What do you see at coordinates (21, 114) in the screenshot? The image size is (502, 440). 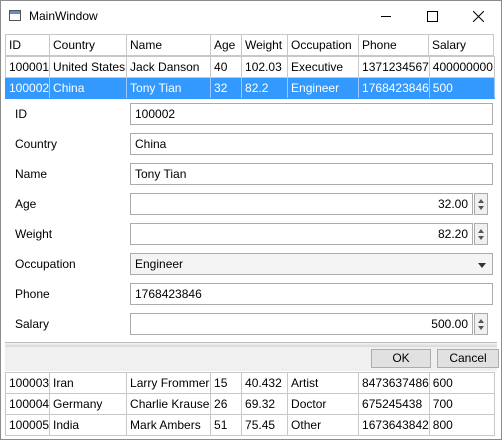 I see `id-label: ID` at bounding box center [21, 114].